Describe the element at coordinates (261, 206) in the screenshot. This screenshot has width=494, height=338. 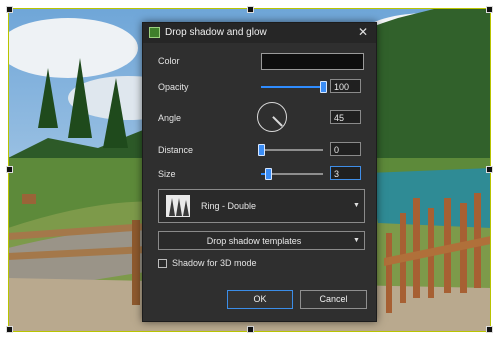
I see `preset-dropdown: Ring - Double ▼` at that location.